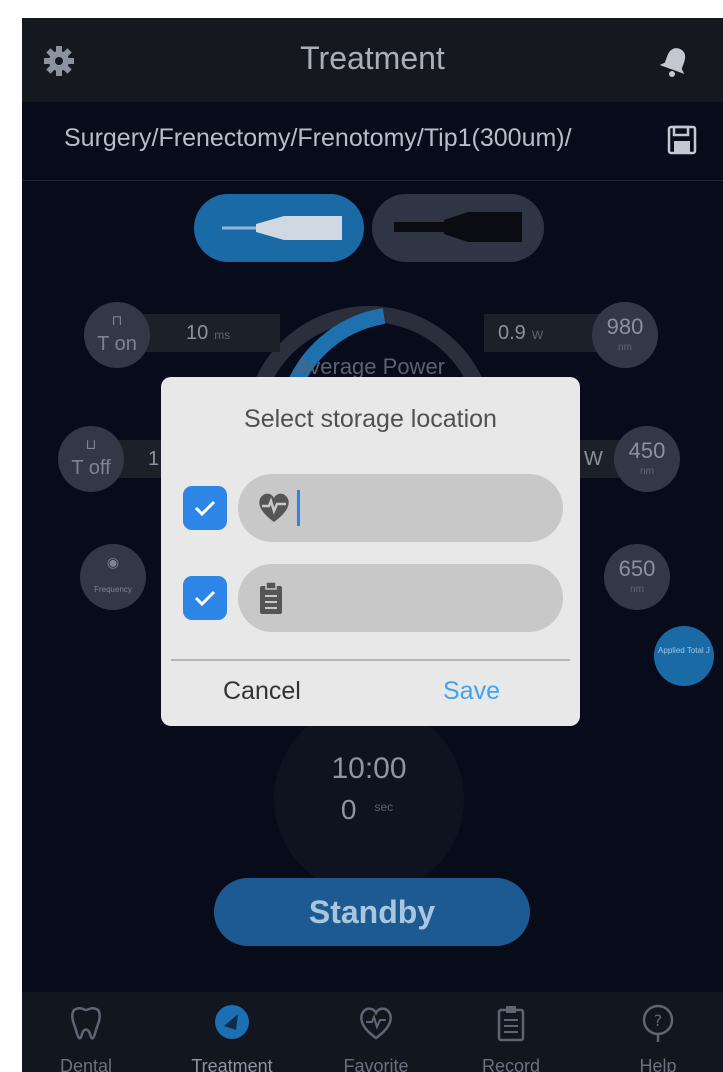 This screenshot has height=1072, width=723. Describe the element at coordinates (471, 691) in the screenshot. I see `save-button: Save` at that location.